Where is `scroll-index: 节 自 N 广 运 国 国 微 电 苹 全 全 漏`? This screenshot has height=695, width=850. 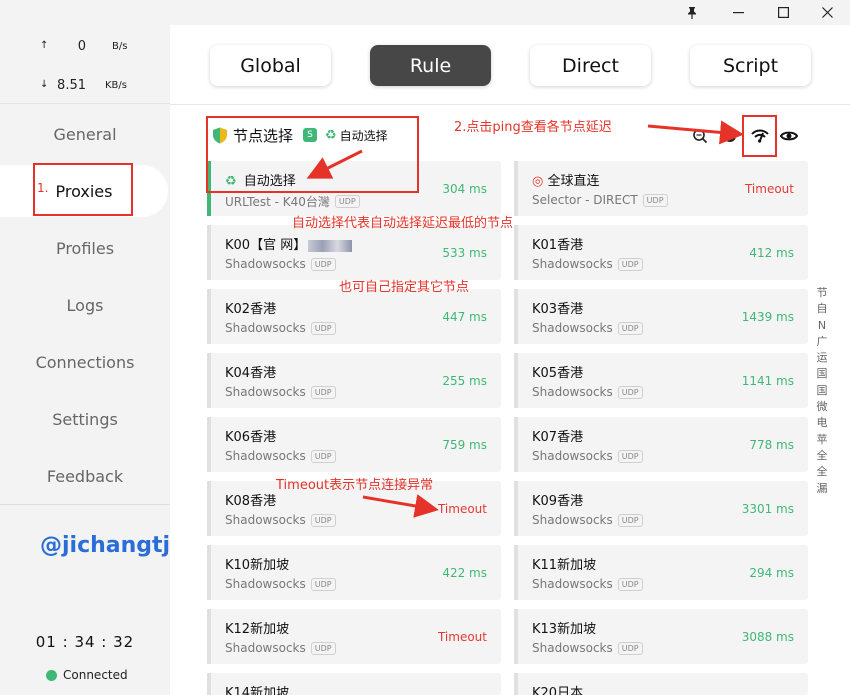 scroll-index: 节 自 N 广 运 国 国 微 电 苹 全 全 漏 is located at coordinates (822, 391).